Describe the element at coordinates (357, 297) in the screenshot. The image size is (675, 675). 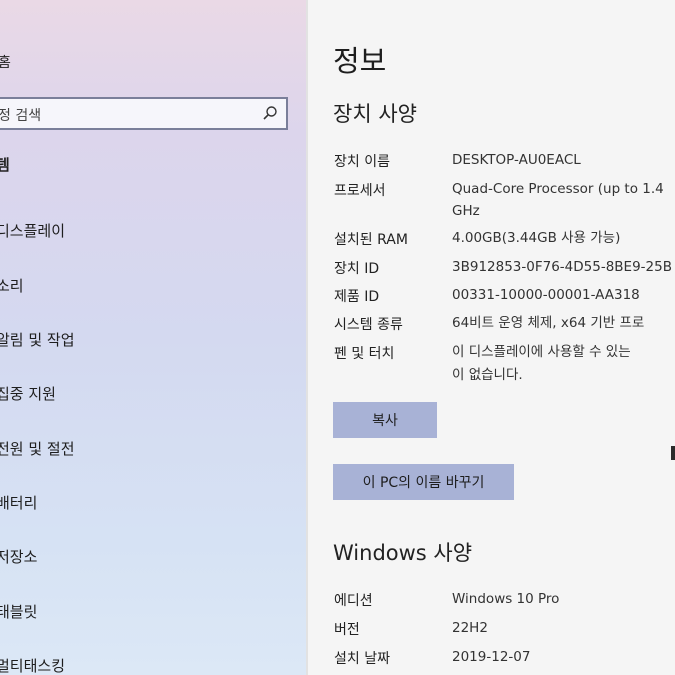
I see `spec-label-product-id: 제품 ID` at that location.